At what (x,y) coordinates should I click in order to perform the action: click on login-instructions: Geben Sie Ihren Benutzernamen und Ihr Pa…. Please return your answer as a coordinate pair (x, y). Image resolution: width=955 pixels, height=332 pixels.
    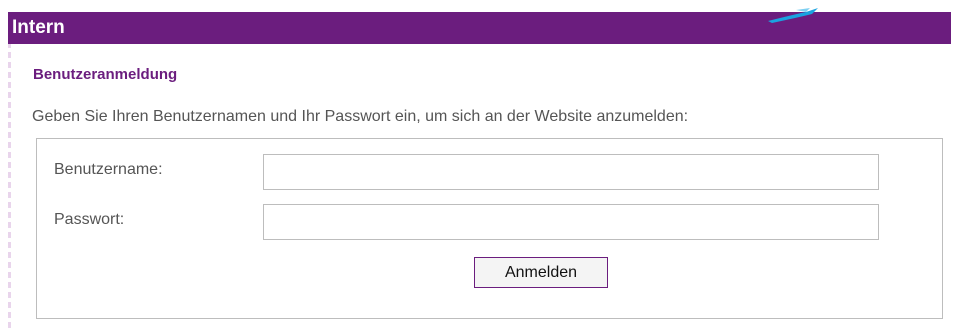
    Looking at the image, I should click on (360, 116).